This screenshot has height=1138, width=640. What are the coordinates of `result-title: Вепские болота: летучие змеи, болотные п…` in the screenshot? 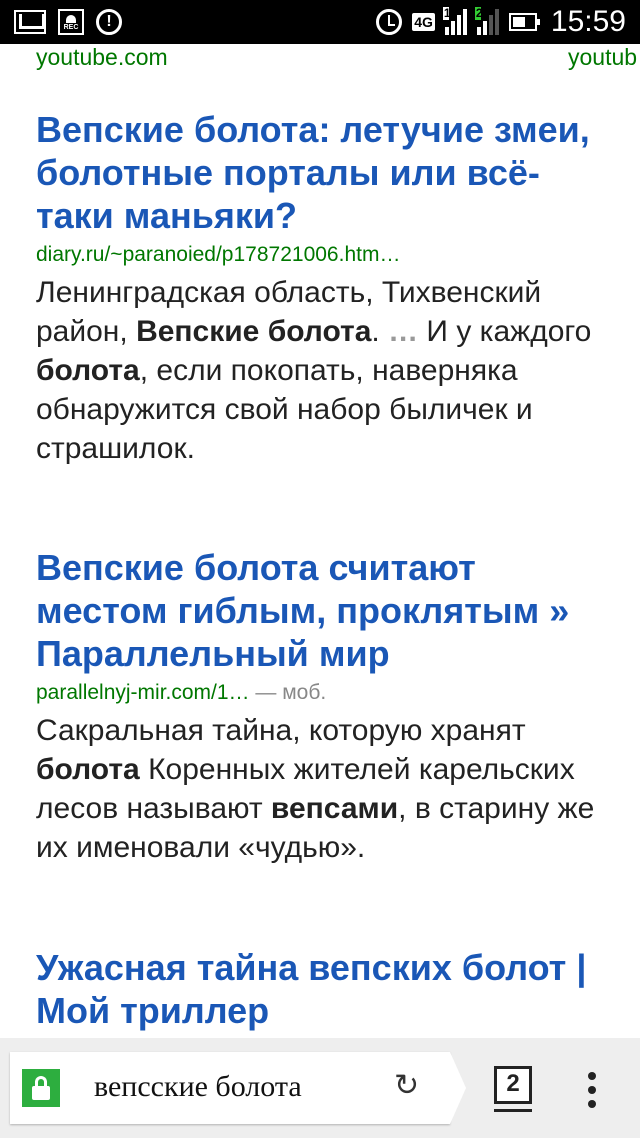 It's located at (326, 172).